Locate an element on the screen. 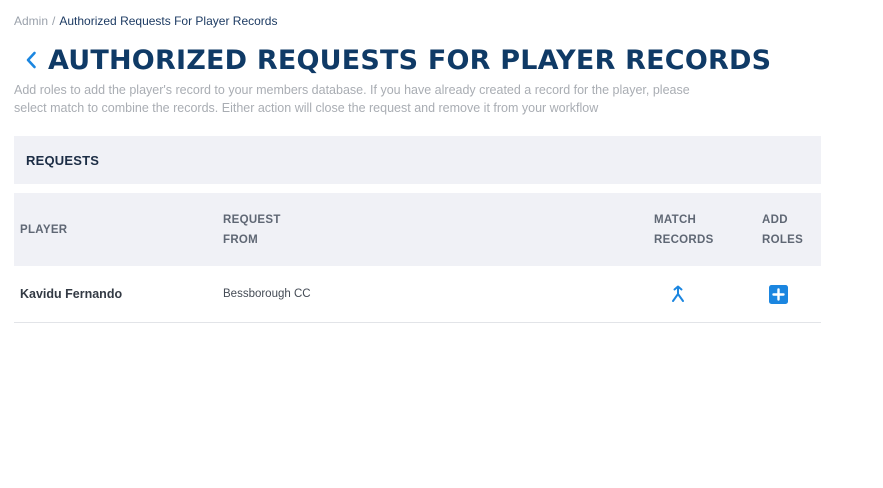  column-header-request-from: REQUEST FROM is located at coordinates (252, 229).